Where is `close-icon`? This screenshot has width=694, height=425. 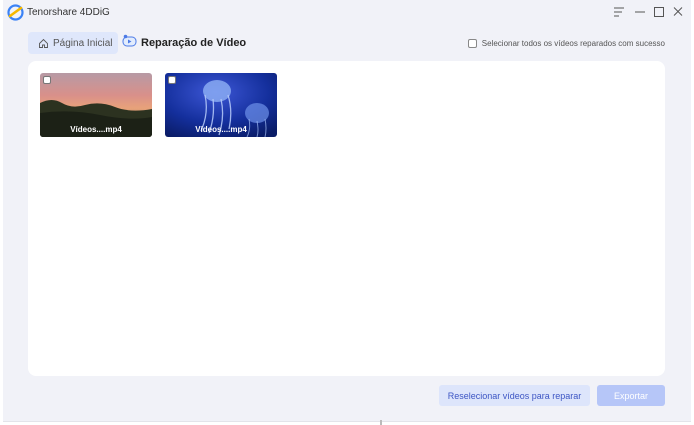
close-icon is located at coordinates (678, 12).